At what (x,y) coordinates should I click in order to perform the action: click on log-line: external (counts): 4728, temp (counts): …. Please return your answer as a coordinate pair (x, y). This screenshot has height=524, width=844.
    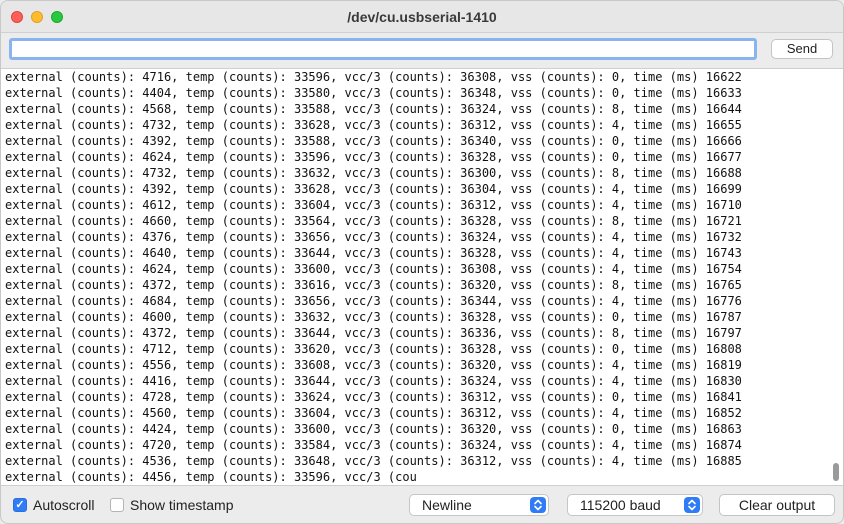
    Looking at the image, I should click on (373, 397).